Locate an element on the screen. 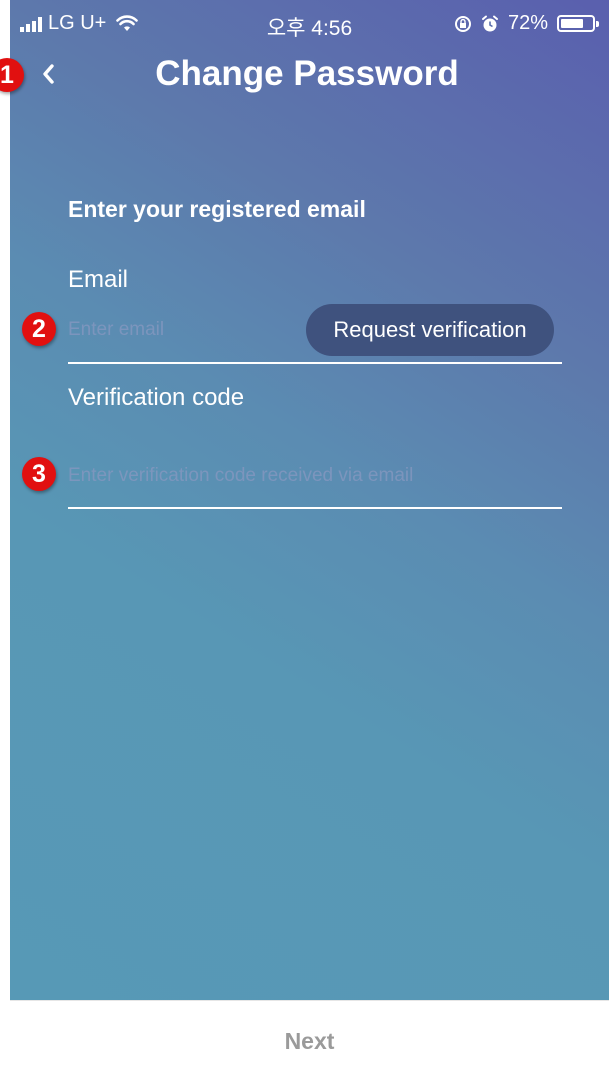  next-button: Next is located at coordinates (309, 1041).